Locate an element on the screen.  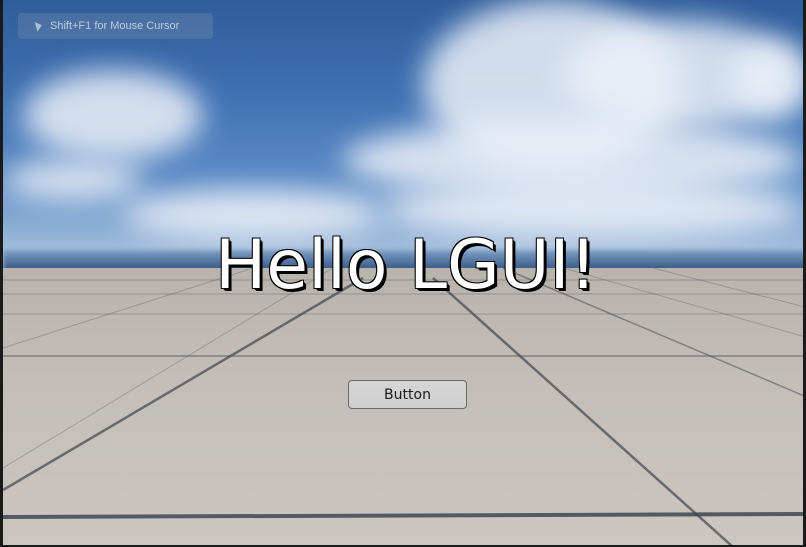
mouse-cursor-hint: Shift+F1 for Mouse Cursor is located at coordinates (115, 26).